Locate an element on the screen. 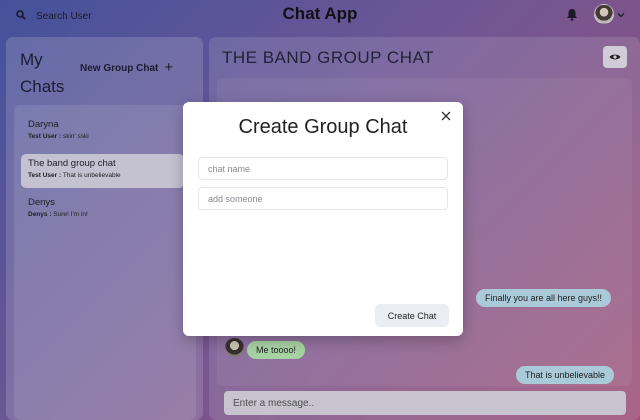 The image size is (640, 420). modal-title: Create Group Chat is located at coordinates (323, 127).